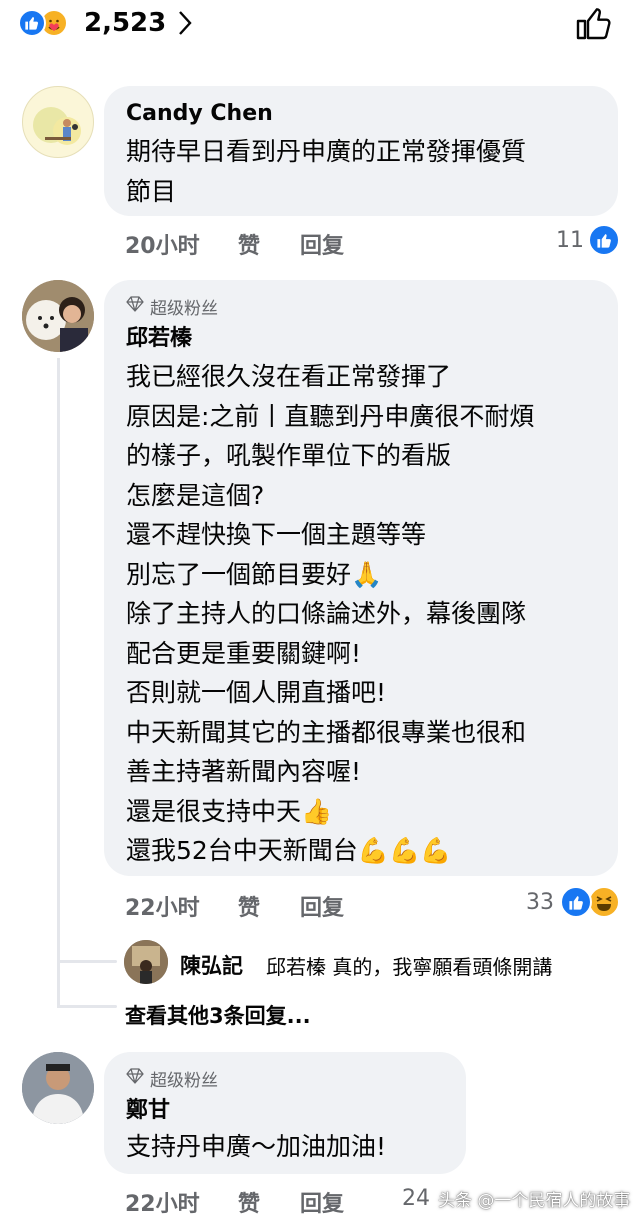 The height and width of the screenshot is (1220, 640). What do you see at coordinates (229, 811) in the screenshot?
I see `comment-text-line: 還是很支持中天👍` at bounding box center [229, 811].